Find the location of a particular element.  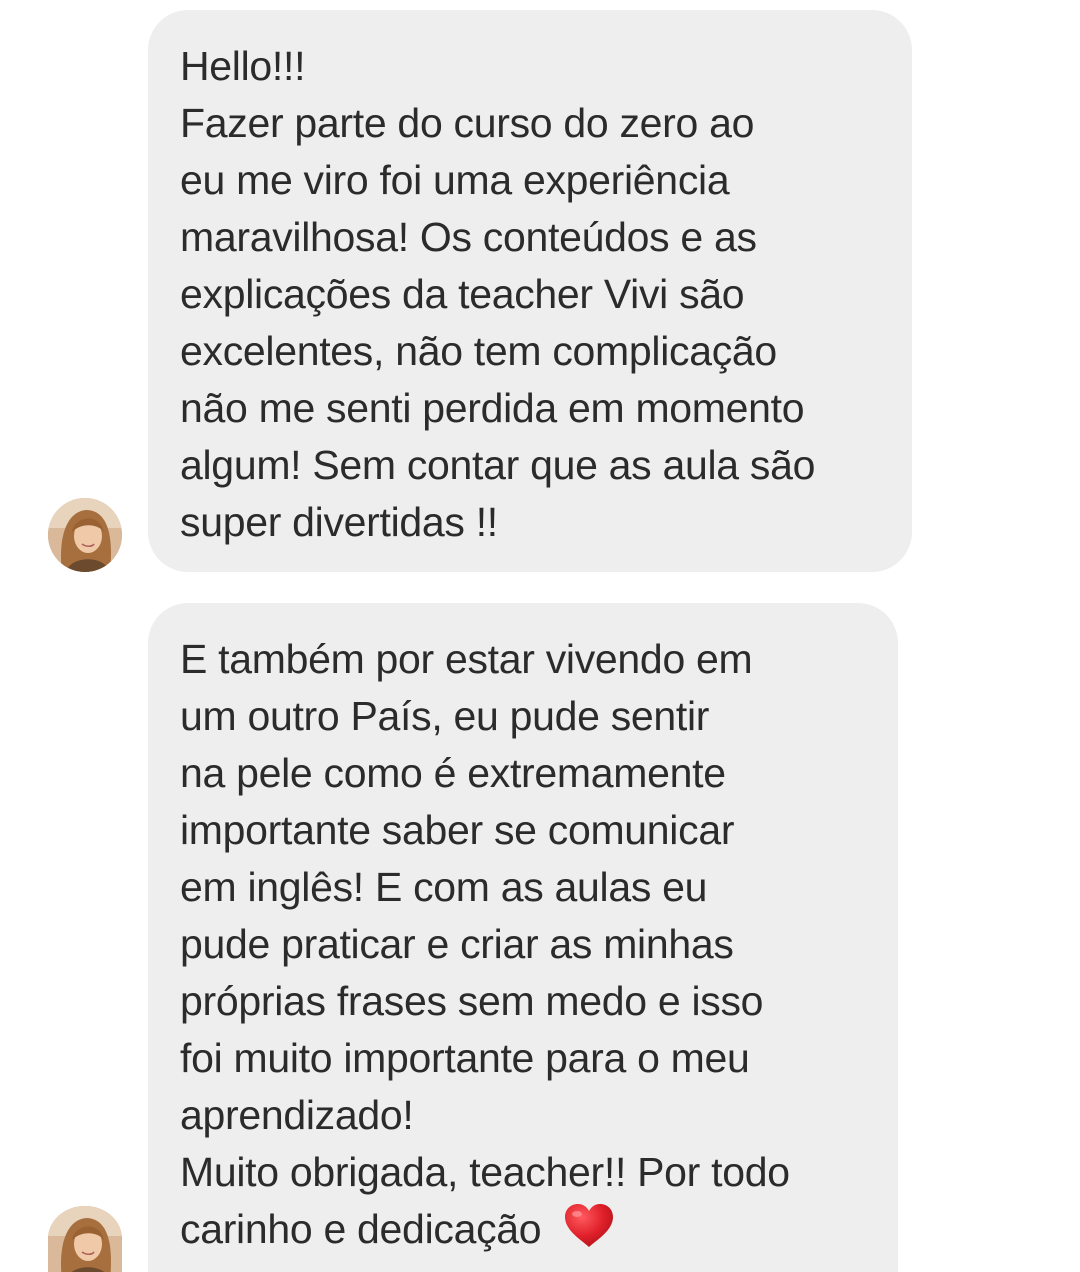

message-text-line: Hello!!! is located at coordinates (243, 66).